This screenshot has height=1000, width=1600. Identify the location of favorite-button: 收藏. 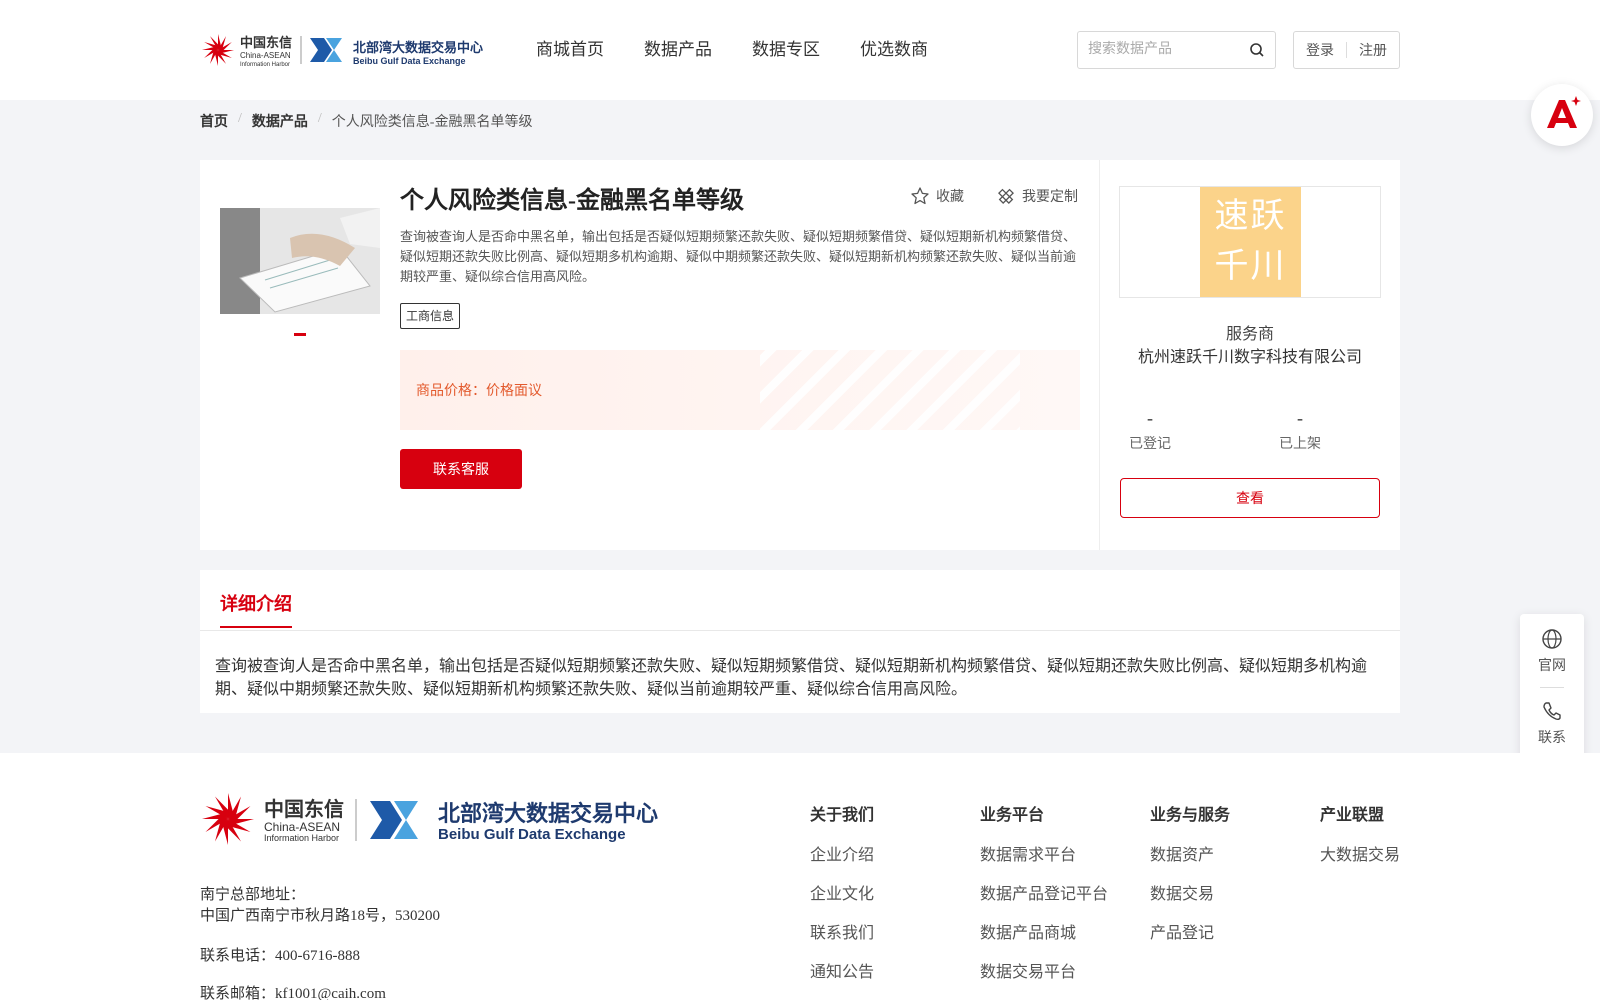
(937, 196).